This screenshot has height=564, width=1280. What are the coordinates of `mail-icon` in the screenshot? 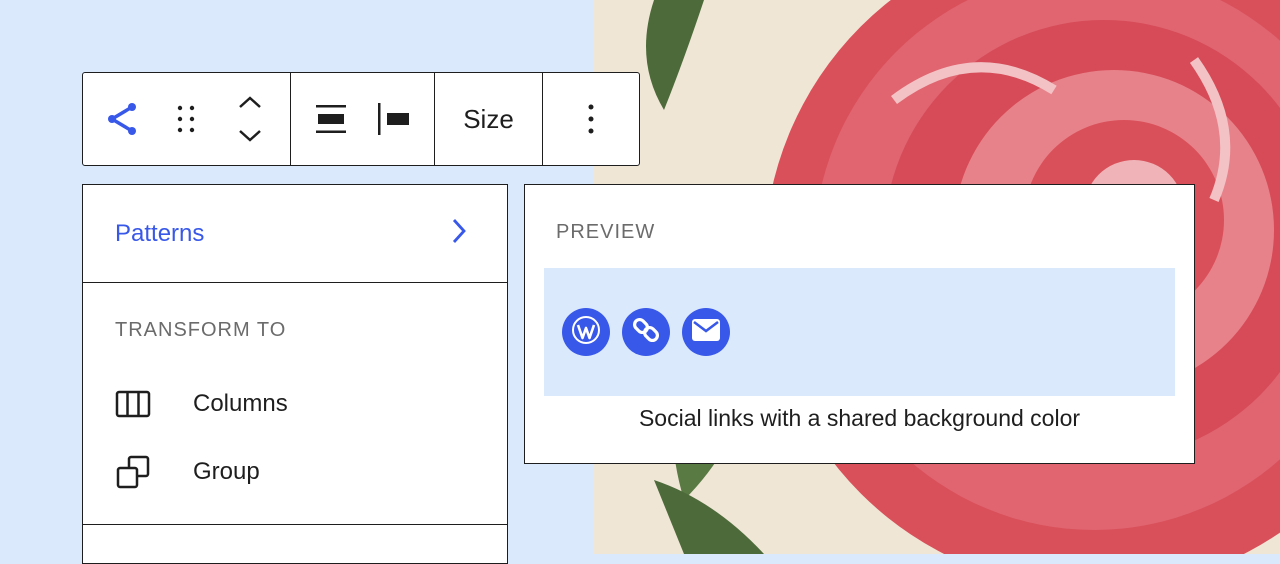 It's located at (706, 332).